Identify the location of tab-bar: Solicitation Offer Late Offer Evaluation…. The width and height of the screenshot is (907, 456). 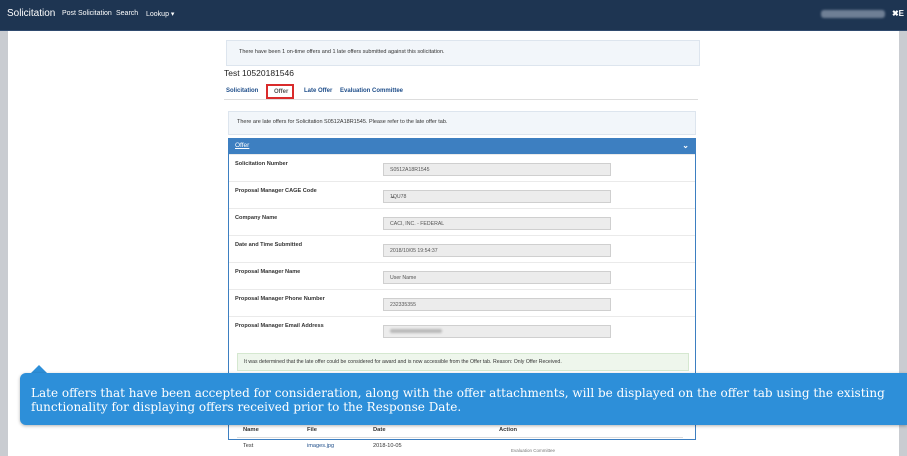
(461, 92).